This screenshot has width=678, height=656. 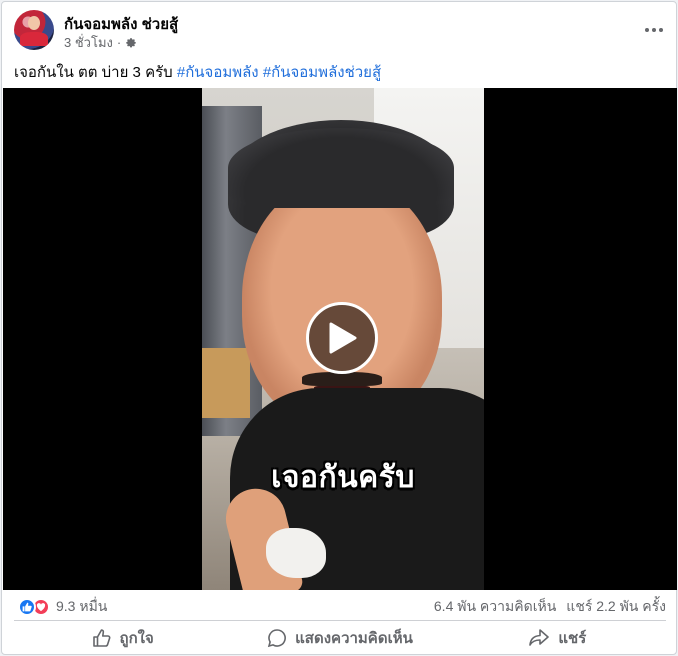 What do you see at coordinates (218, 72) in the screenshot?
I see `hashtag-link: #กันจอมพลัง` at bounding box center [218, 72].